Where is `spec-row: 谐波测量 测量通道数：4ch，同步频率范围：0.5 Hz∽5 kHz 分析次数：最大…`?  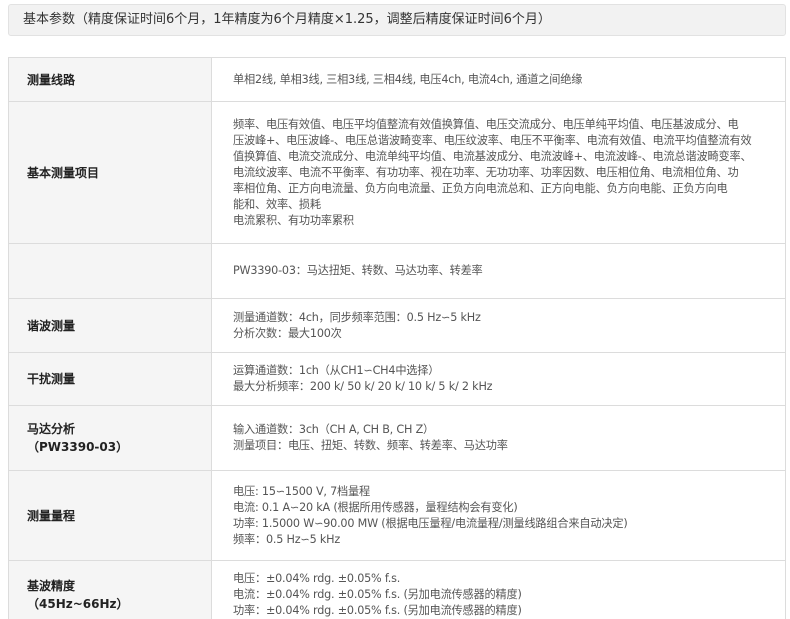
spec-row: 谐波测量 测量通道数：4ch，同步频率范围：0.5 Hz∽5 kHz 分析次数：最大… is located at coordinates (397, 325).